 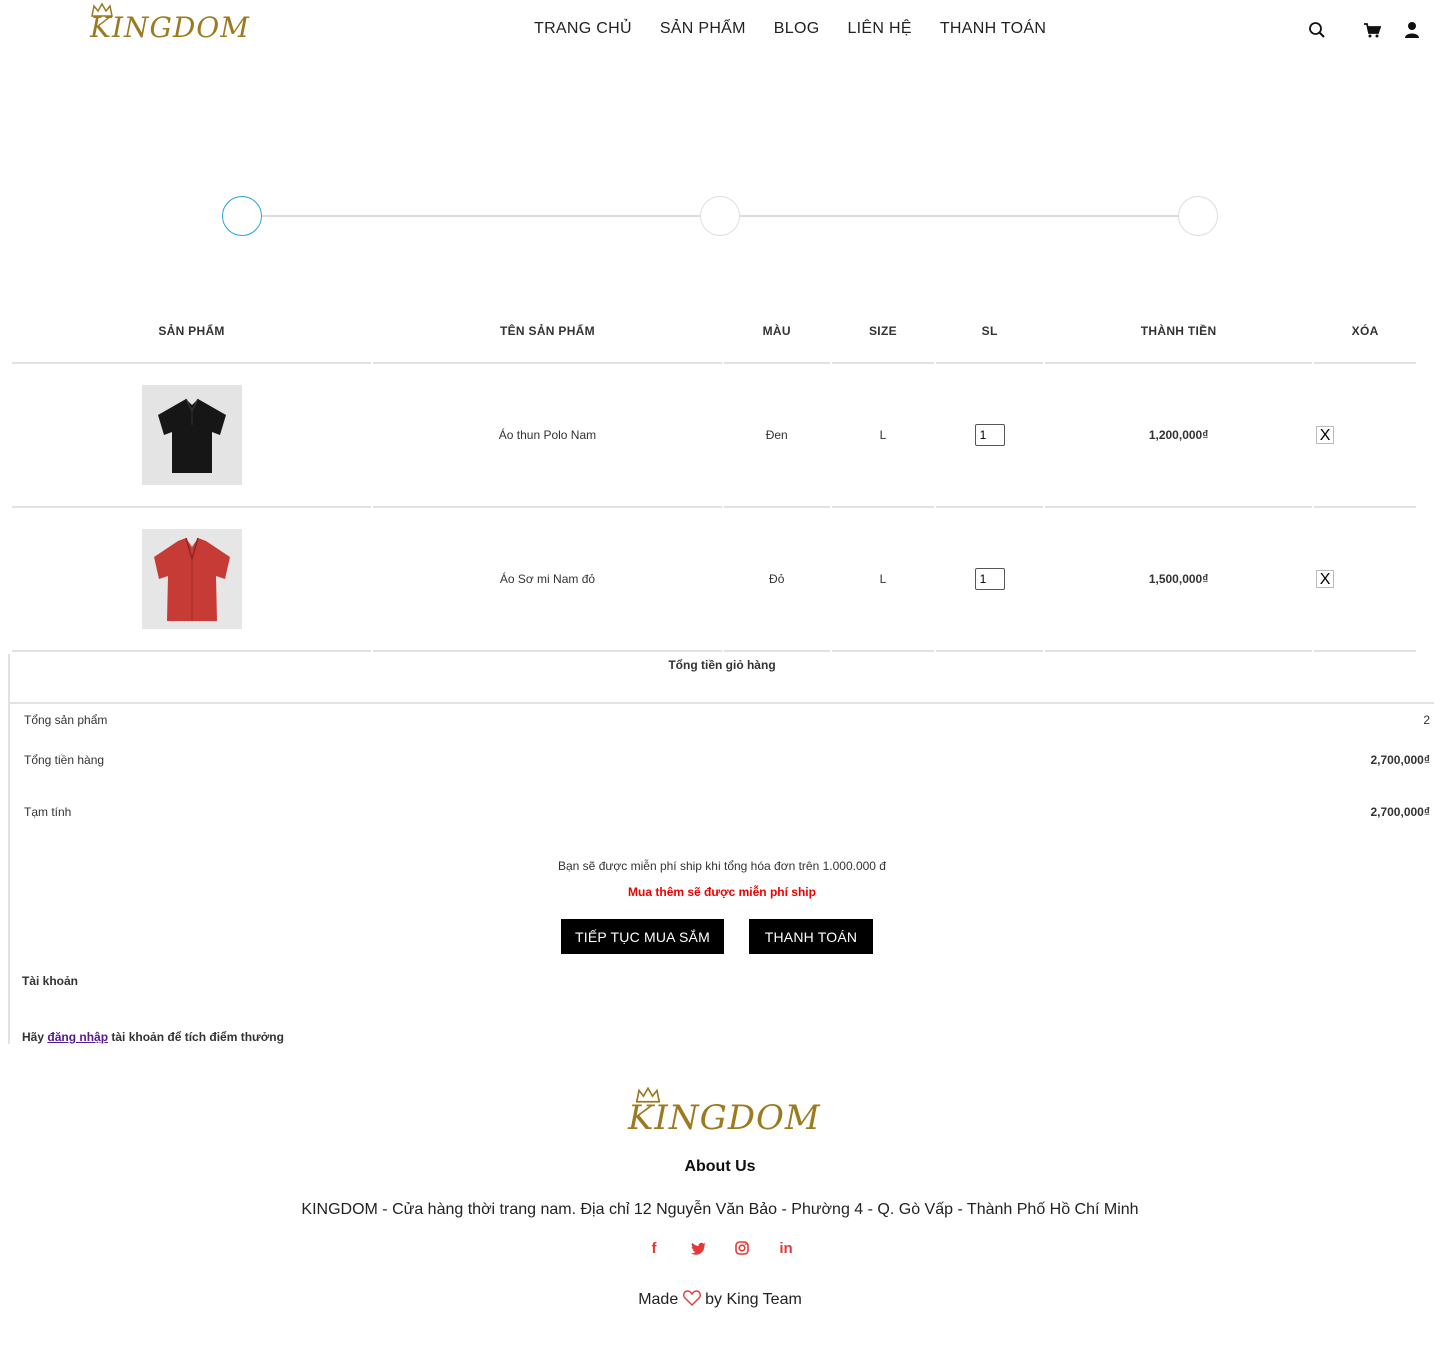 I want to click on login-link: đăng nhập, so click(x=77, y=1037).